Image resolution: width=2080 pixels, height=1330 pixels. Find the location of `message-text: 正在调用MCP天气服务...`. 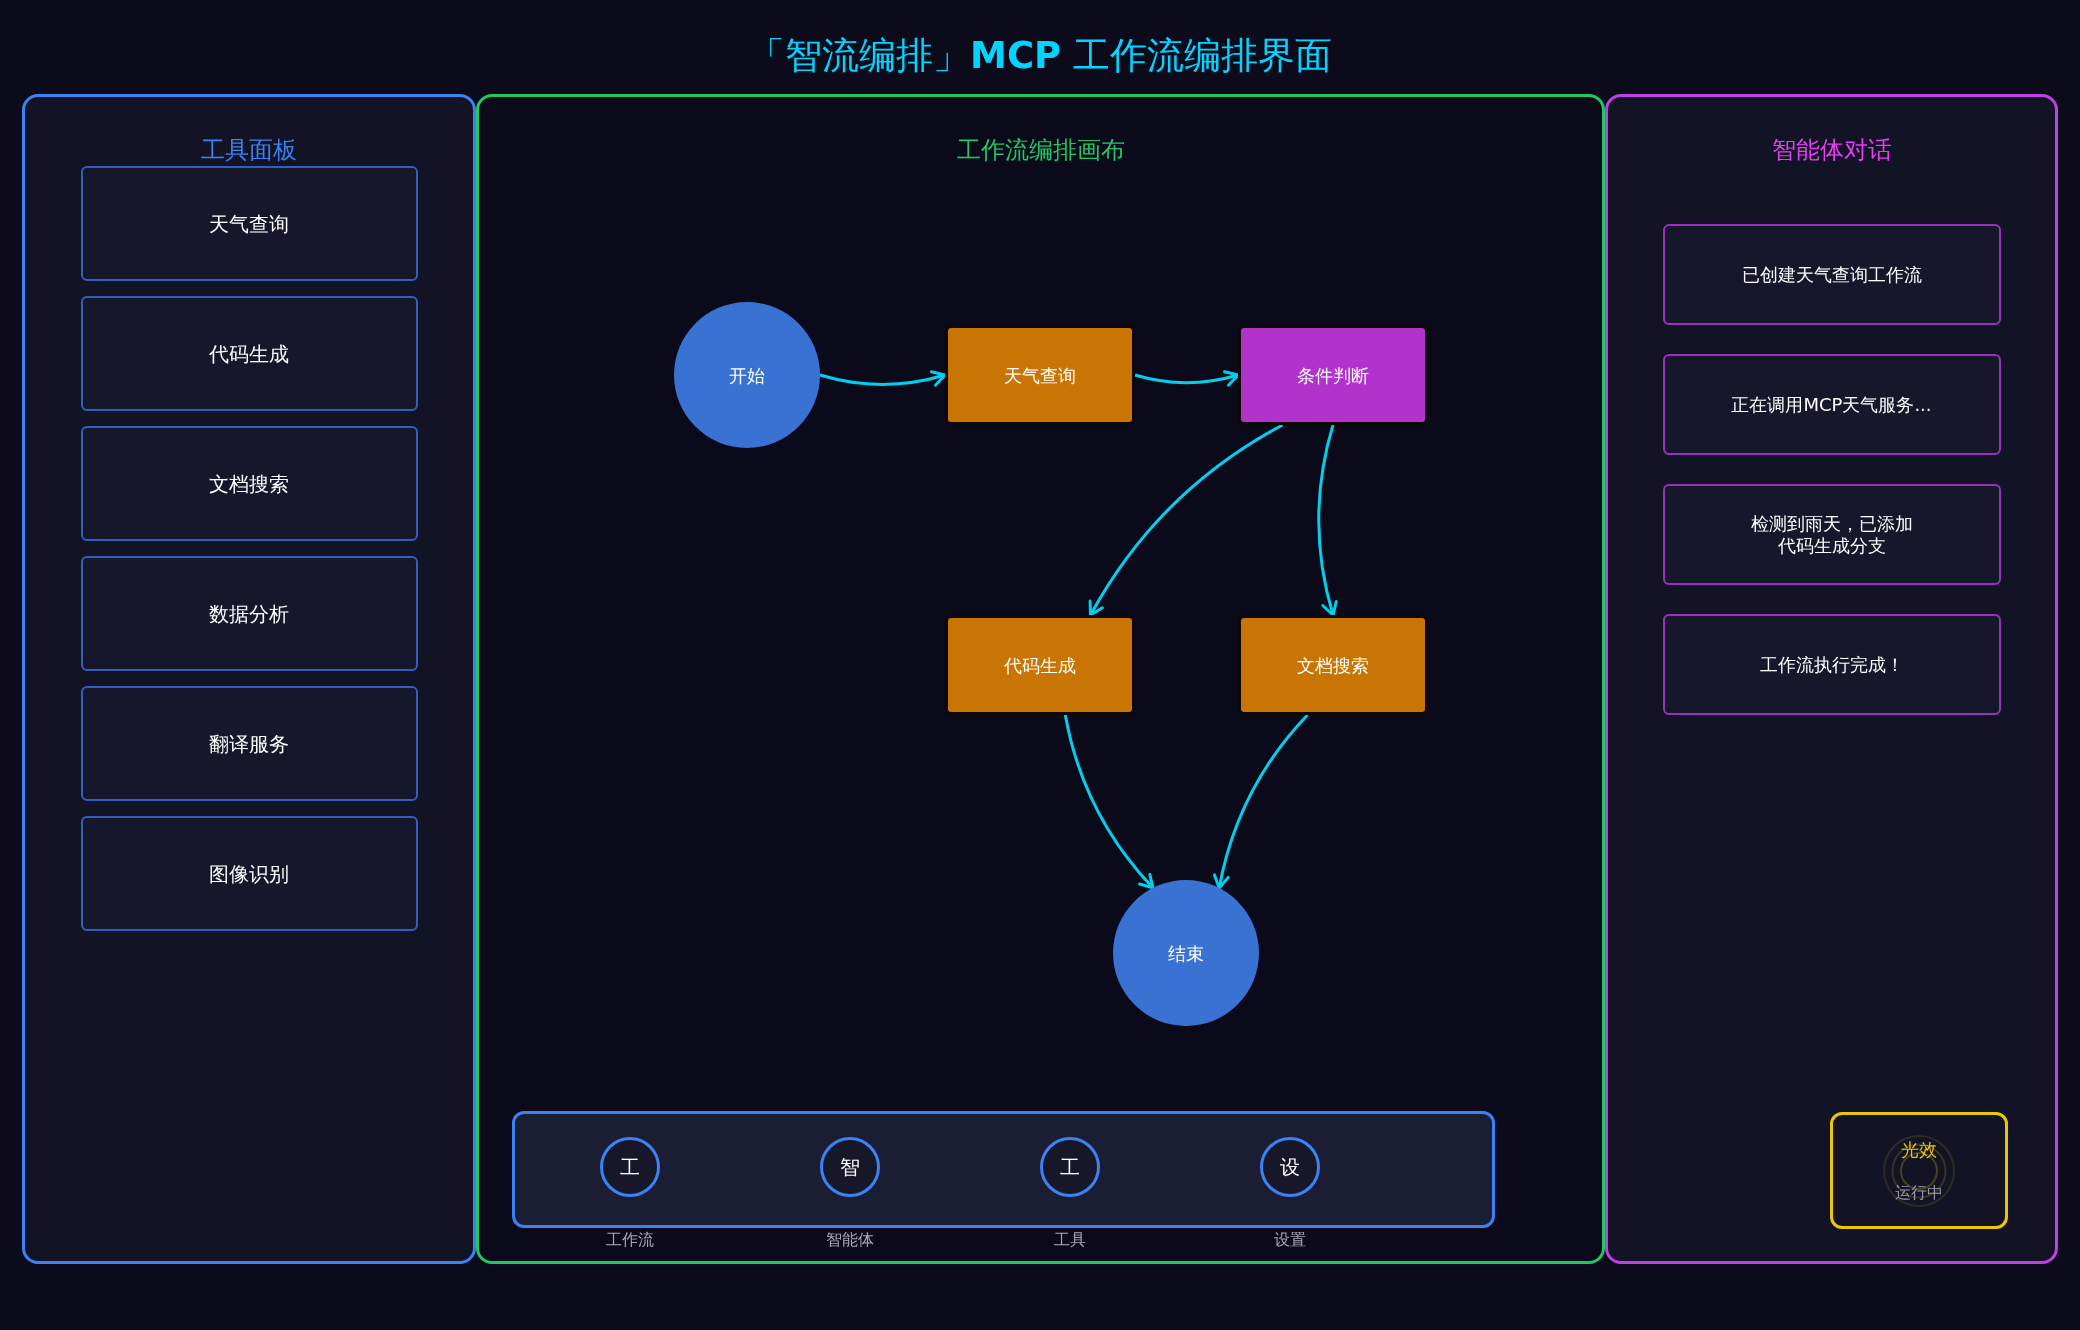

message-text: 正在调用MCP天气服务... is located at coordinates (1831, 404).